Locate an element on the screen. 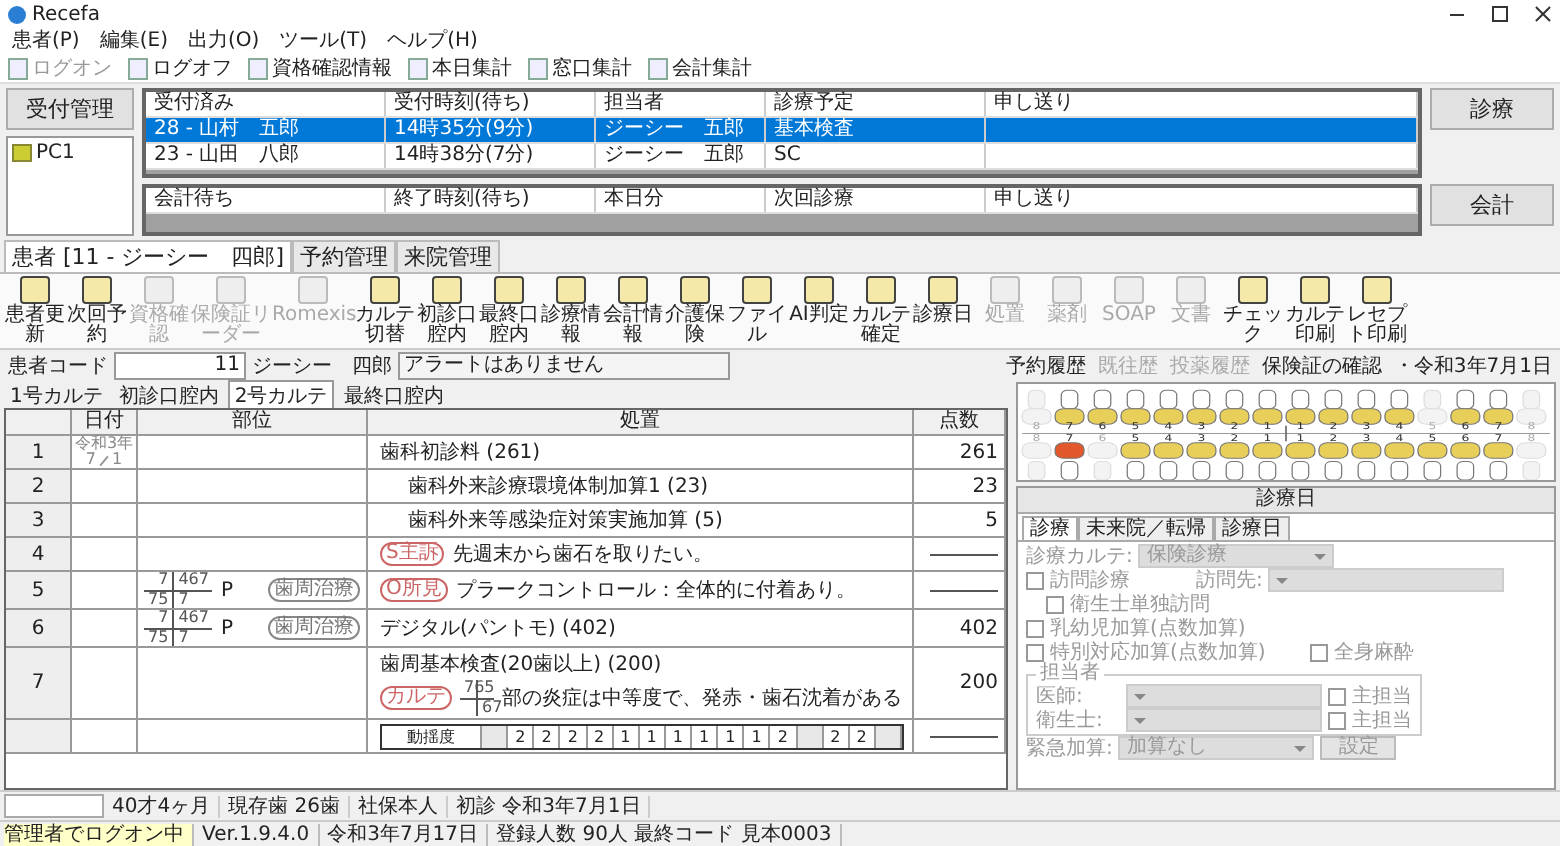 Image resolution: width=1560 pixels, height=846 pixels. date-day: 1 is located at coordinates (117, 460).